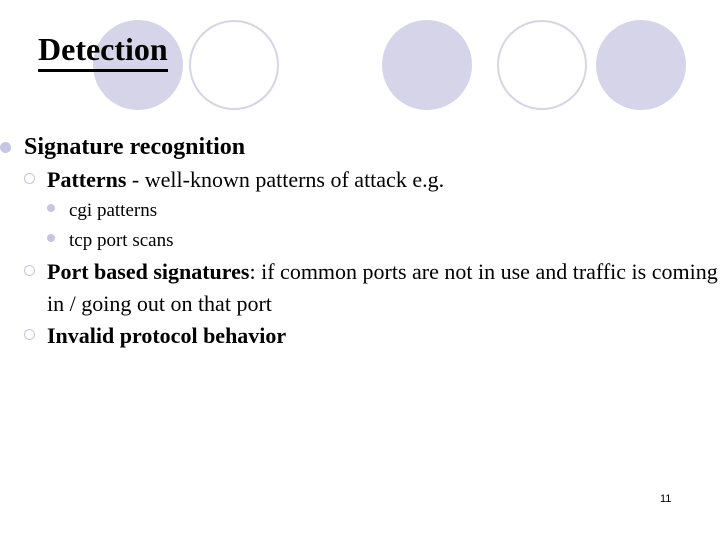 The image size is (720, 540). I want to click on bullet-text-invalid-protocol-lead: Invalid protocol behavior, so click(167, 335).